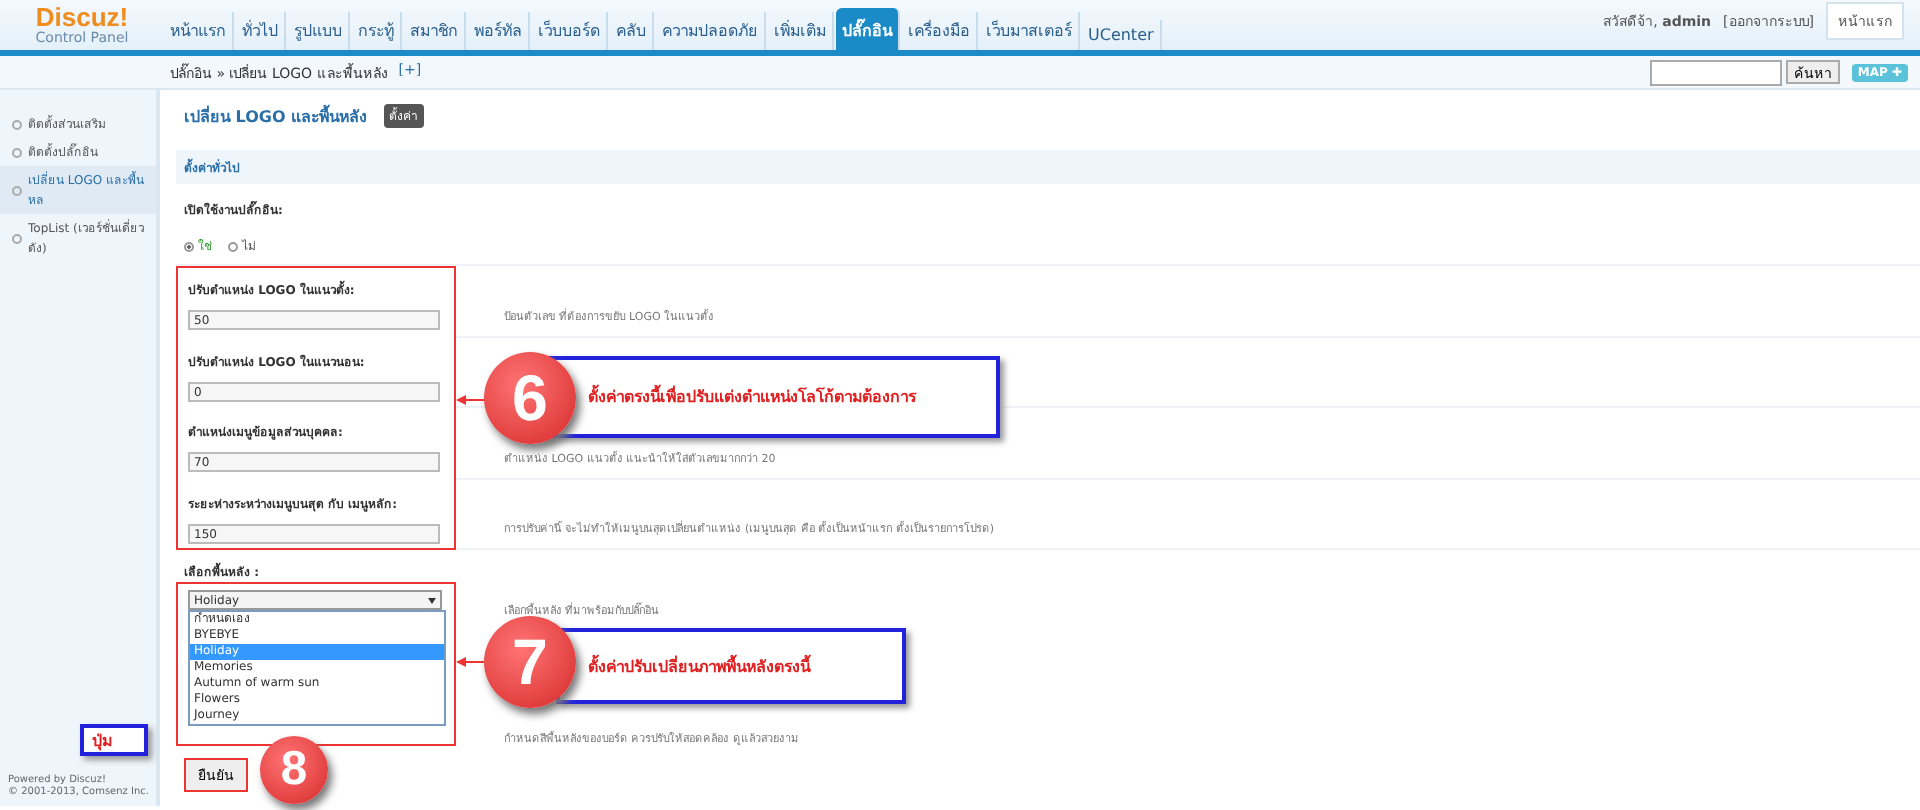 The width and height of the screenshot is (1920, 810). Describe the element at coordinates (711, 31) in the screenshot. I see `nav-tab: ความปลอดภัย` at that location.